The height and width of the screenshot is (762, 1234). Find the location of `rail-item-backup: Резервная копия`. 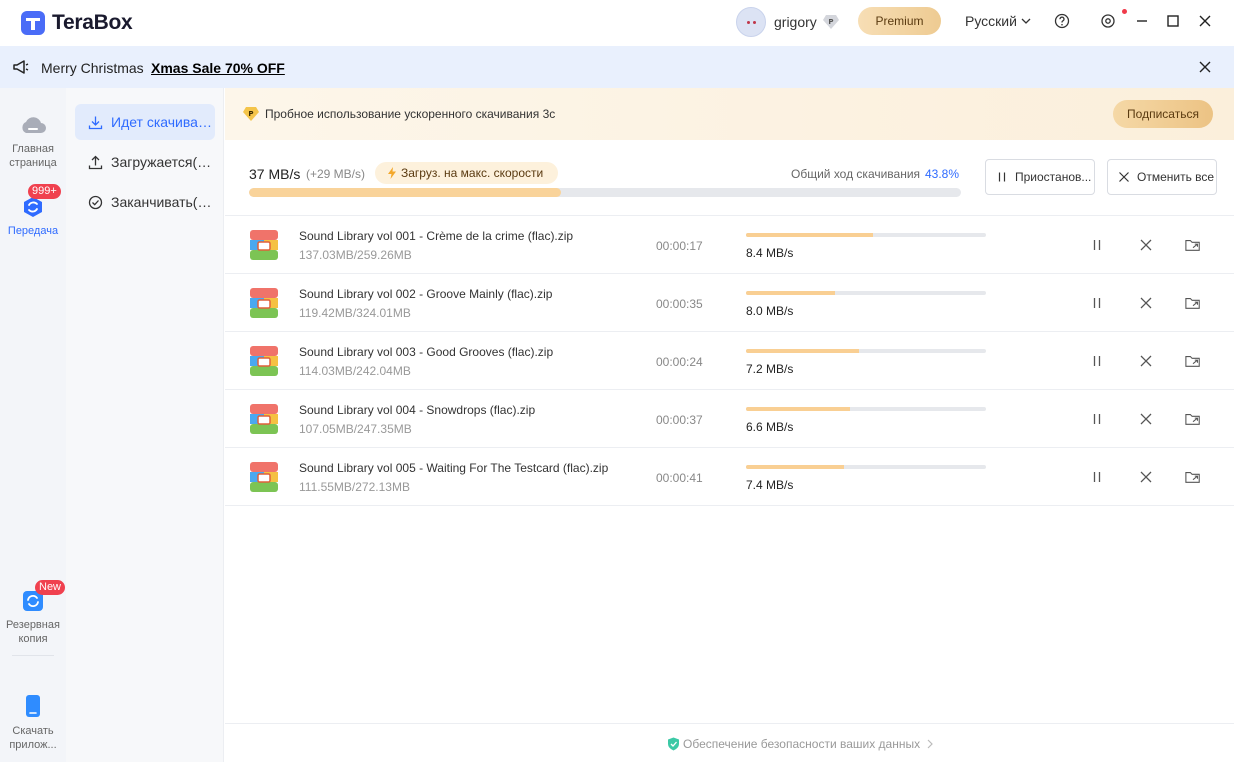

rail-item-backup: Резервная копия is located at coordinates (33, 617).